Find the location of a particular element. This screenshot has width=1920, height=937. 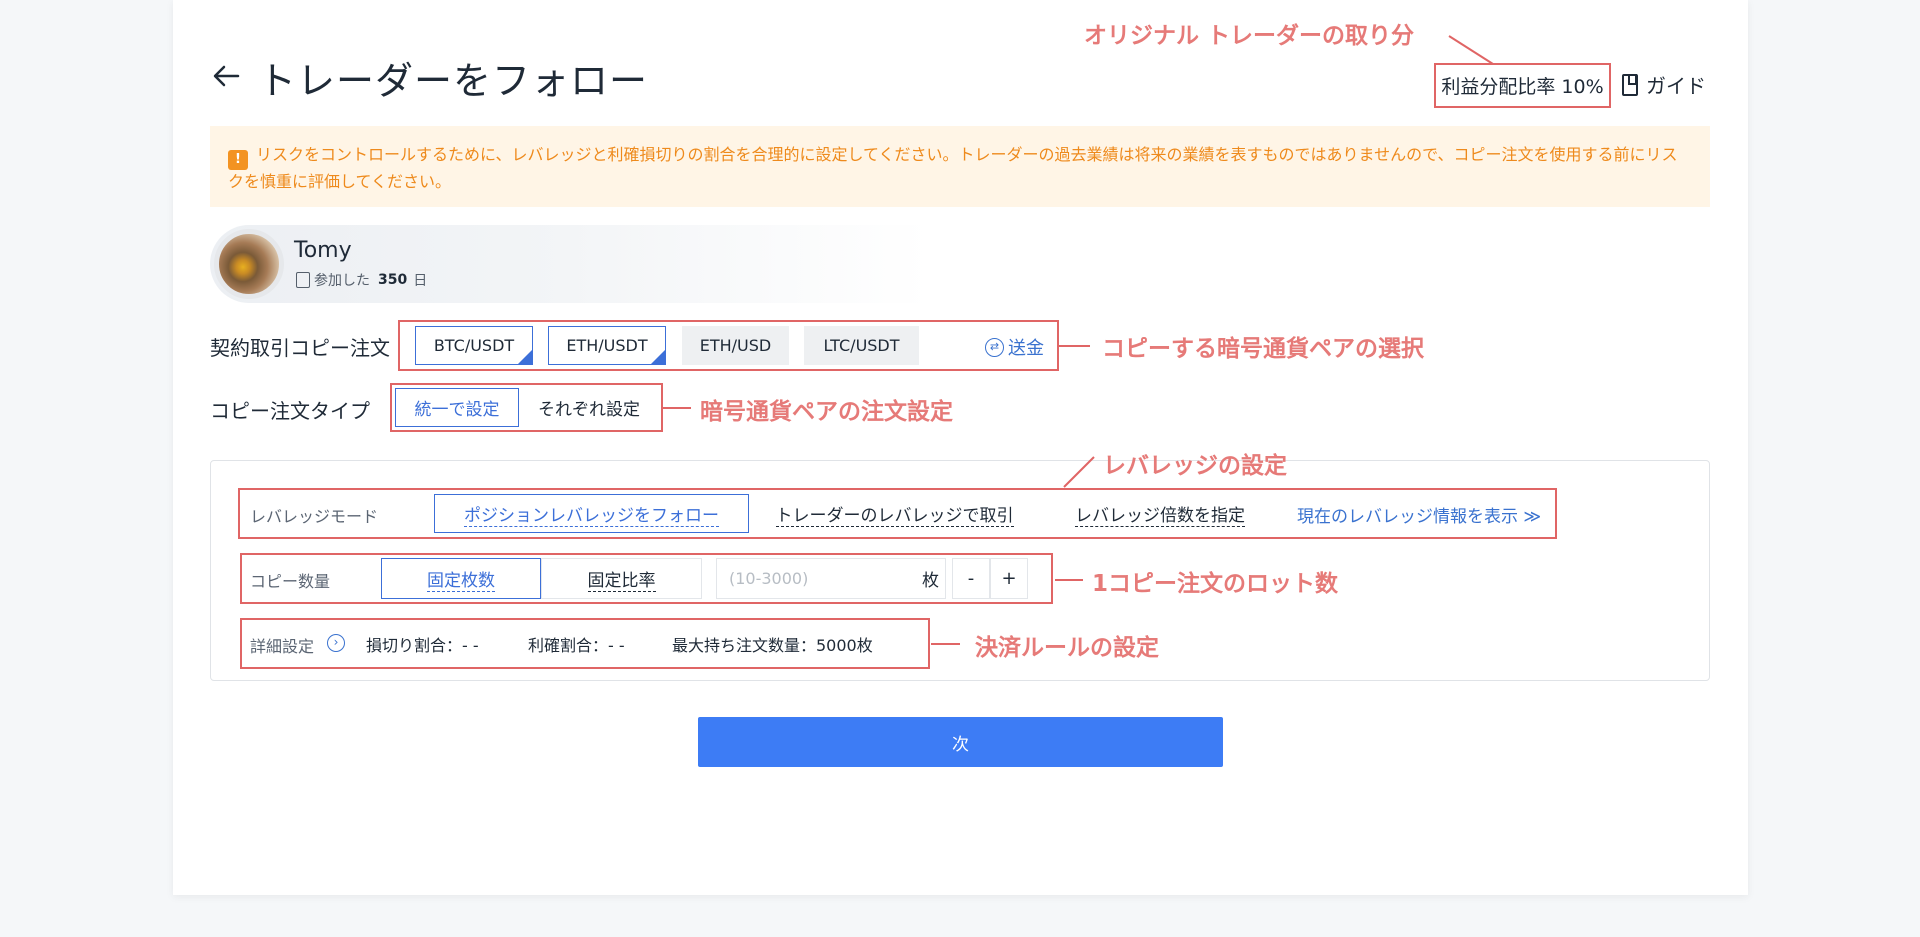

quantity-fixed-count-label: 固定枚数 is located at coordinates (461, 579).